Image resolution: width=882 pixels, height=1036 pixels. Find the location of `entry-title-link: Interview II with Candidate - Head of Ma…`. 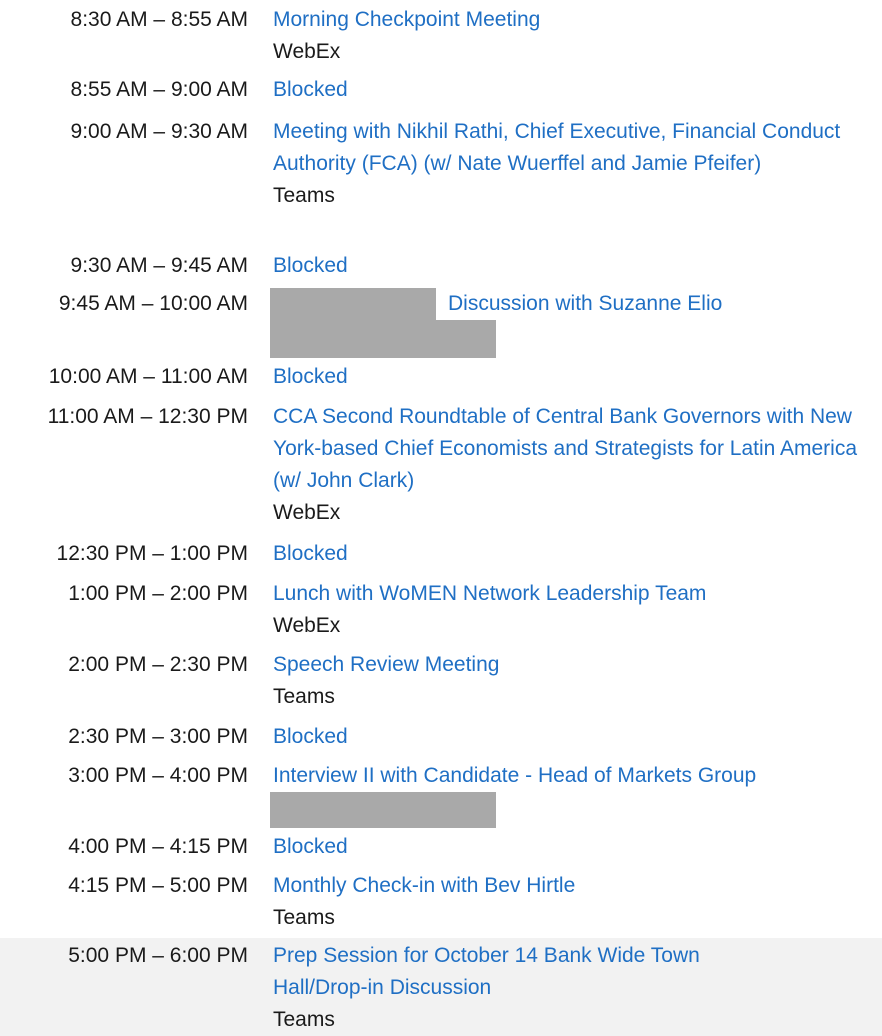

entry-title-link: Interview II with Candidate - Head of Ma… is located at coordinates (575, 776).